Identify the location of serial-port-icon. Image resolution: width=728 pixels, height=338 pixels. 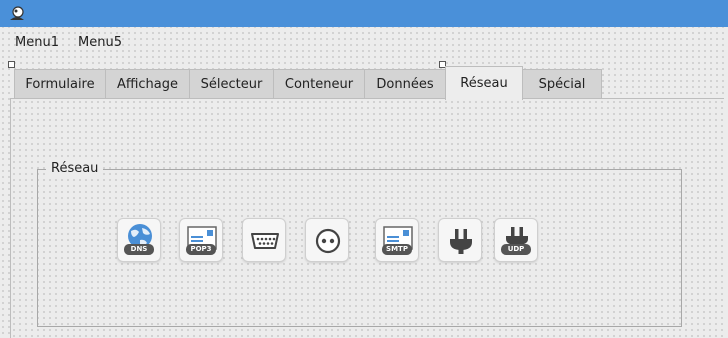
(265, 241).